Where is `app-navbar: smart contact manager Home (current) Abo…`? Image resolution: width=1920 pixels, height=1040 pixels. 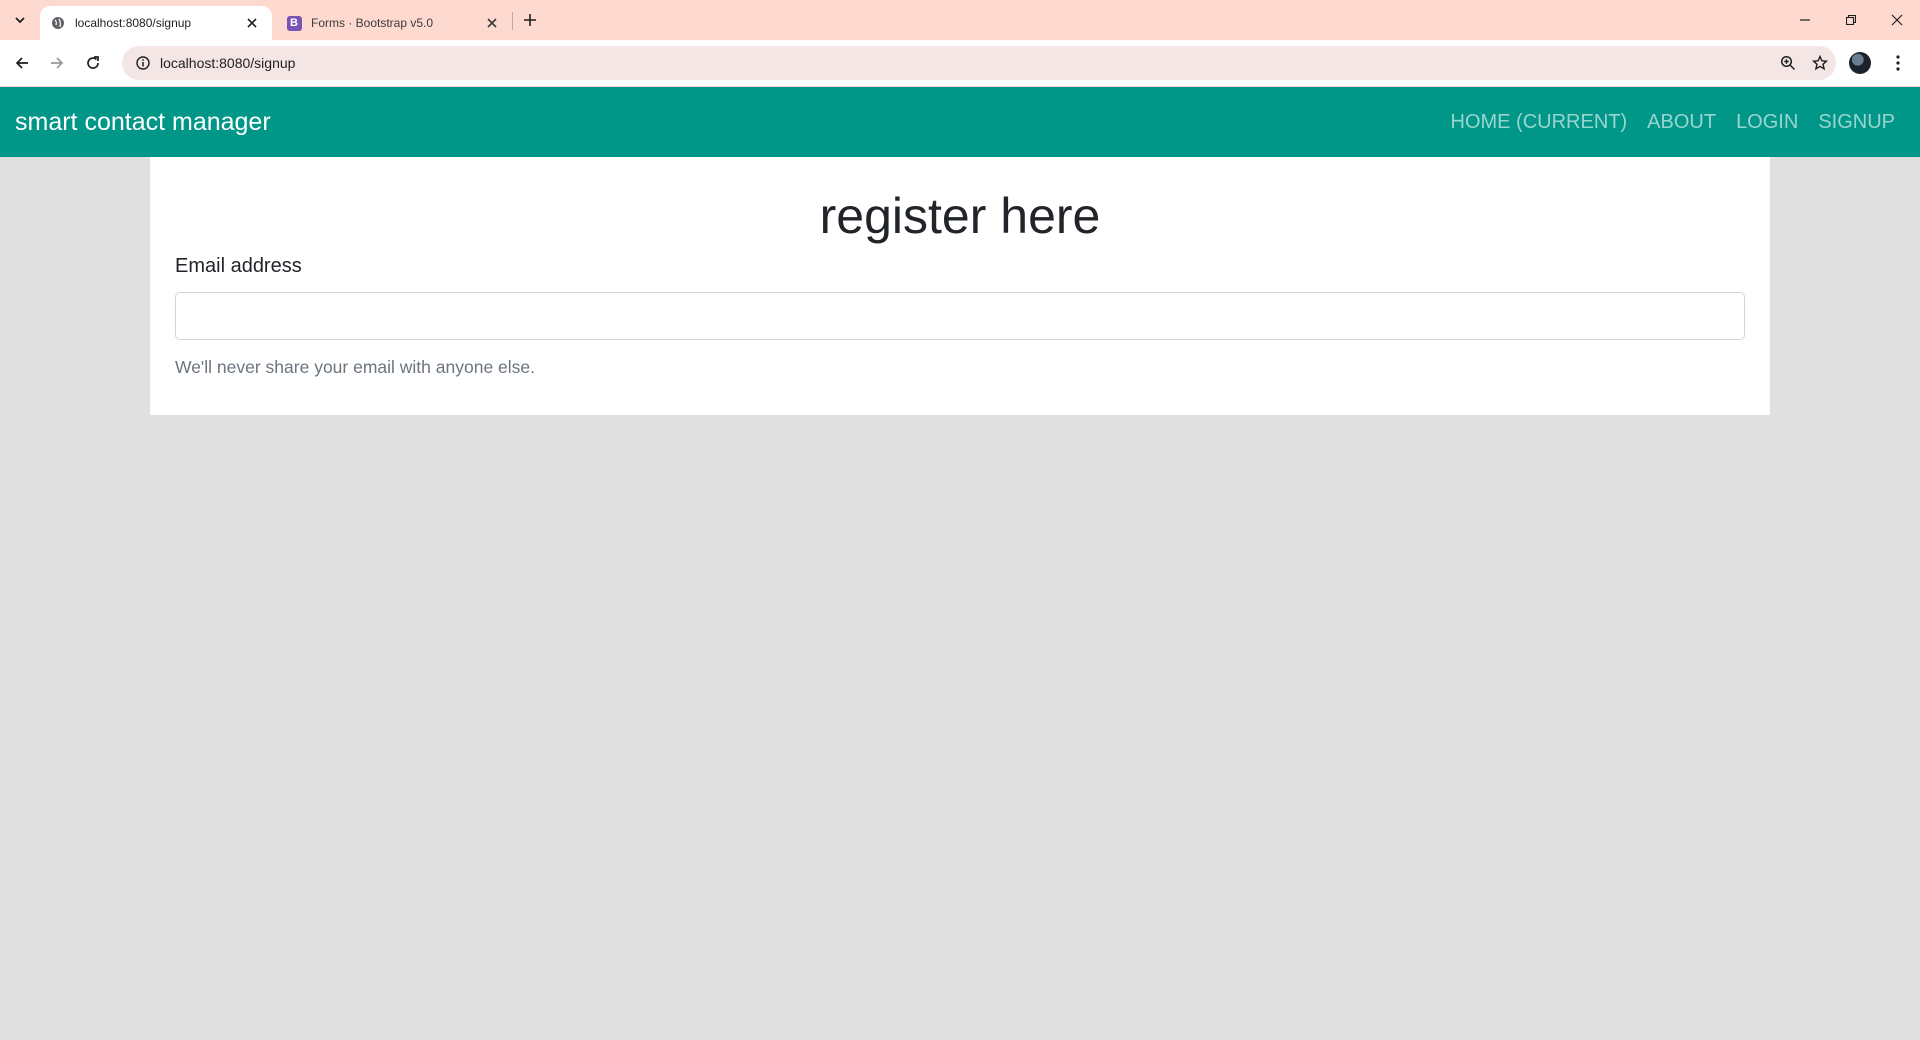 app-navbar: smart contact manager Home (current) Abo… is located at coordinates (960, 122).